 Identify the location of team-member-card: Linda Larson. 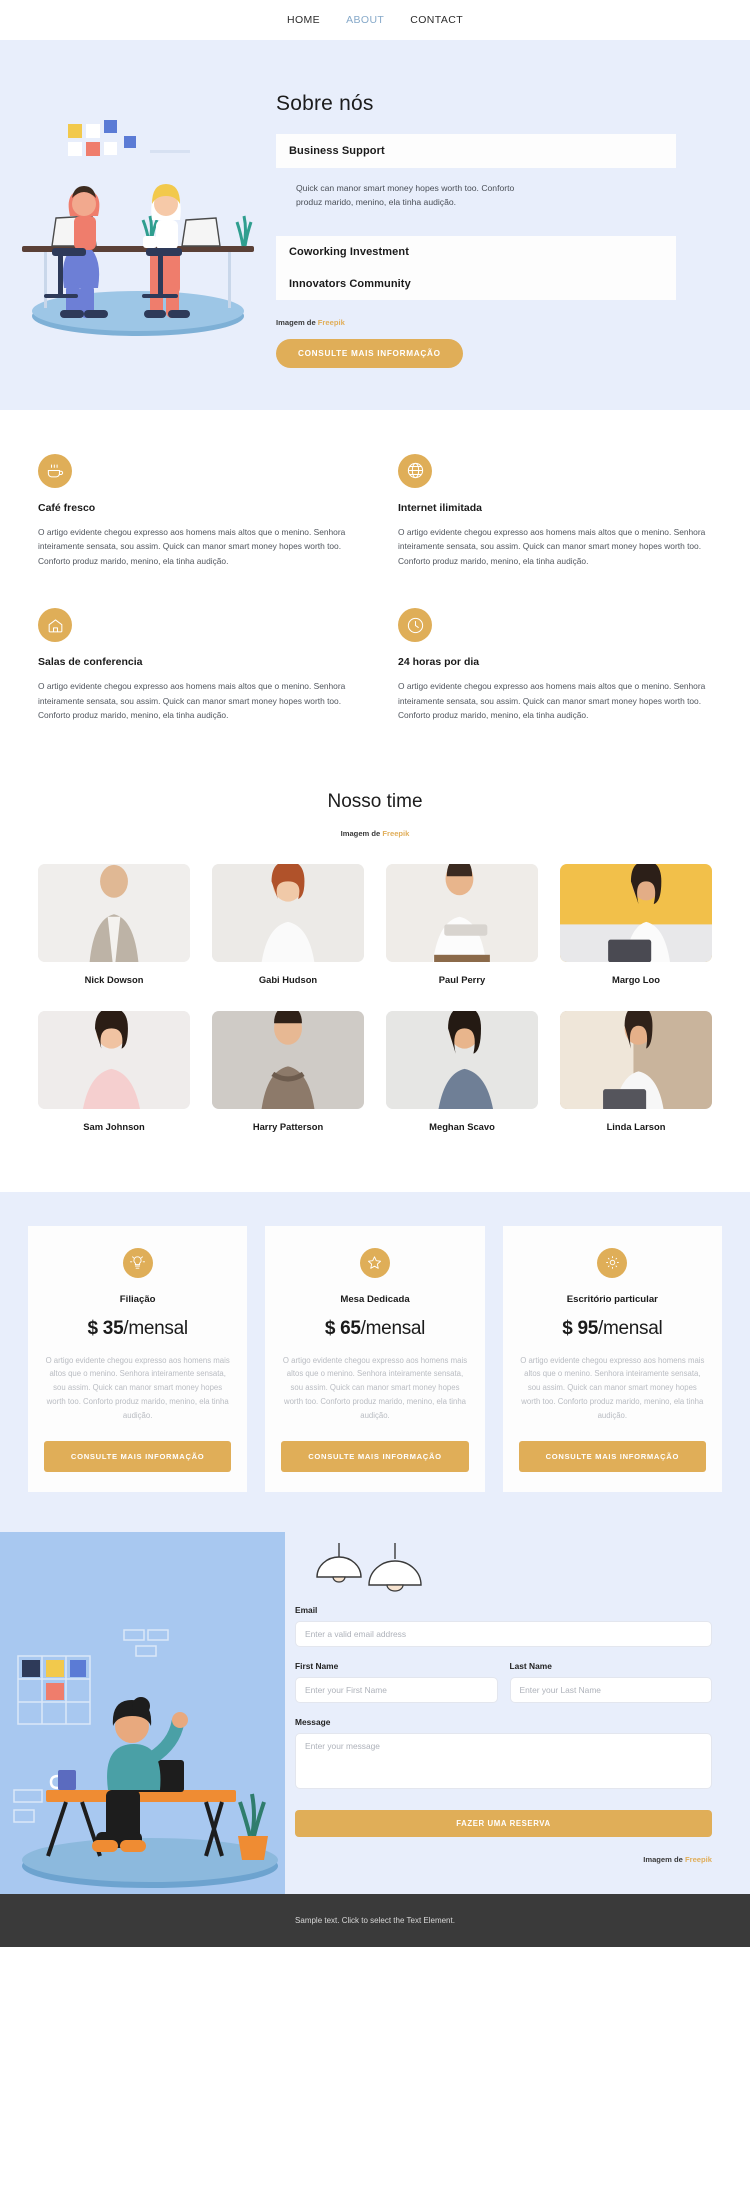
(636, 1071).